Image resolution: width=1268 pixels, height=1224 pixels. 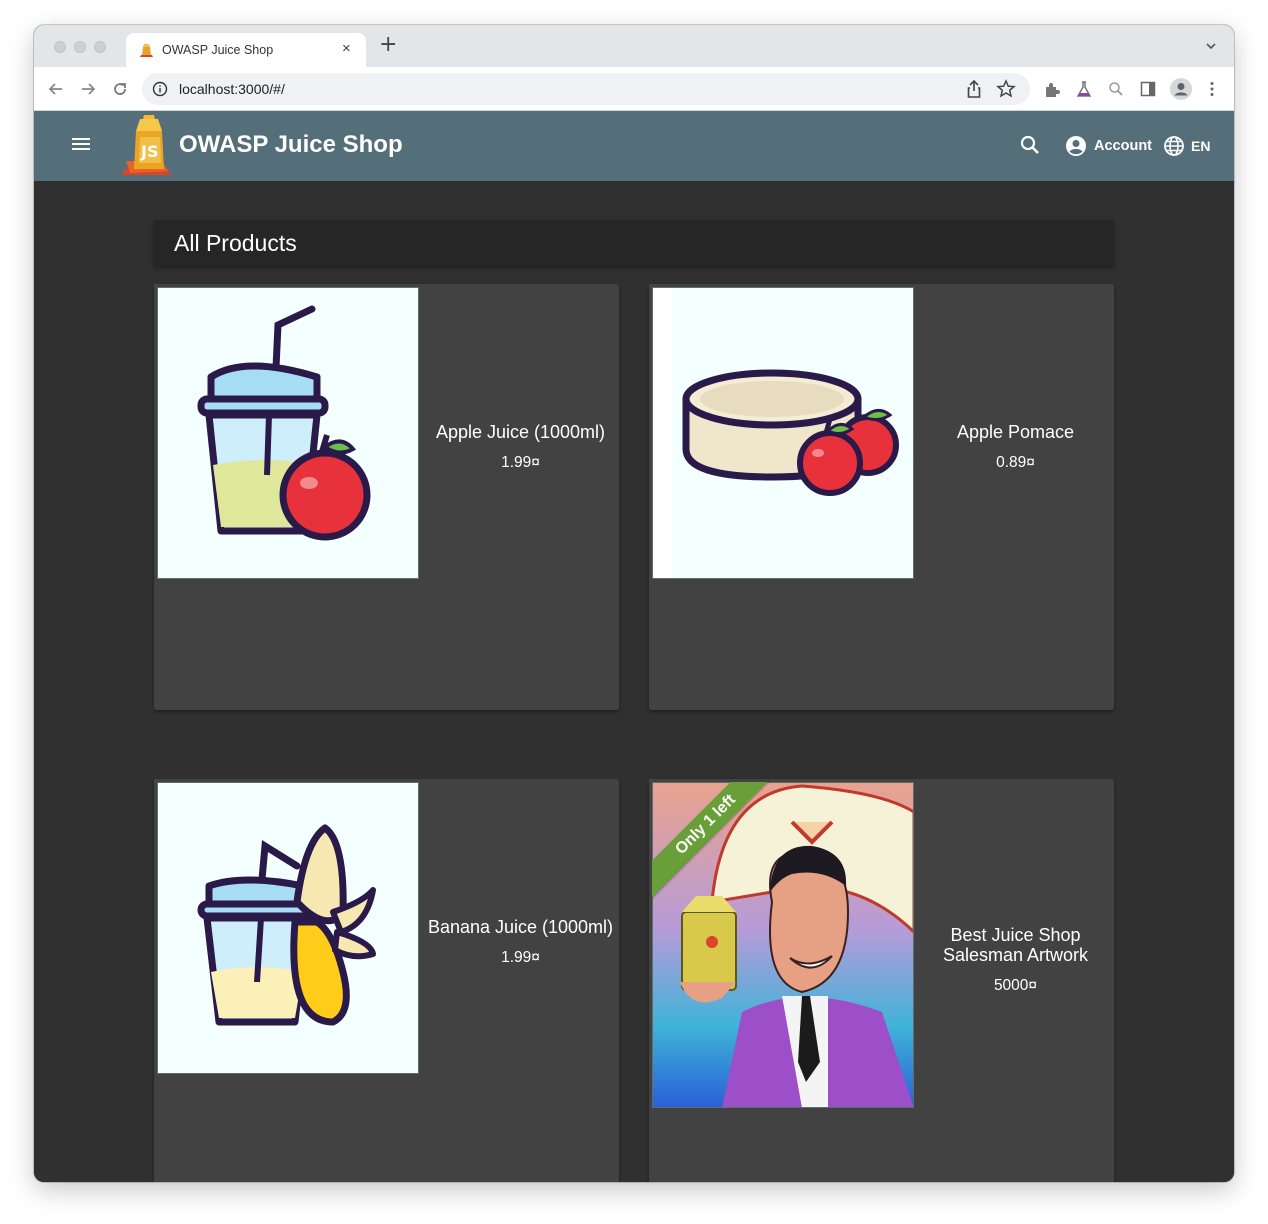 I want to click on sidenav-menu-button, so click(x=82, y=146).